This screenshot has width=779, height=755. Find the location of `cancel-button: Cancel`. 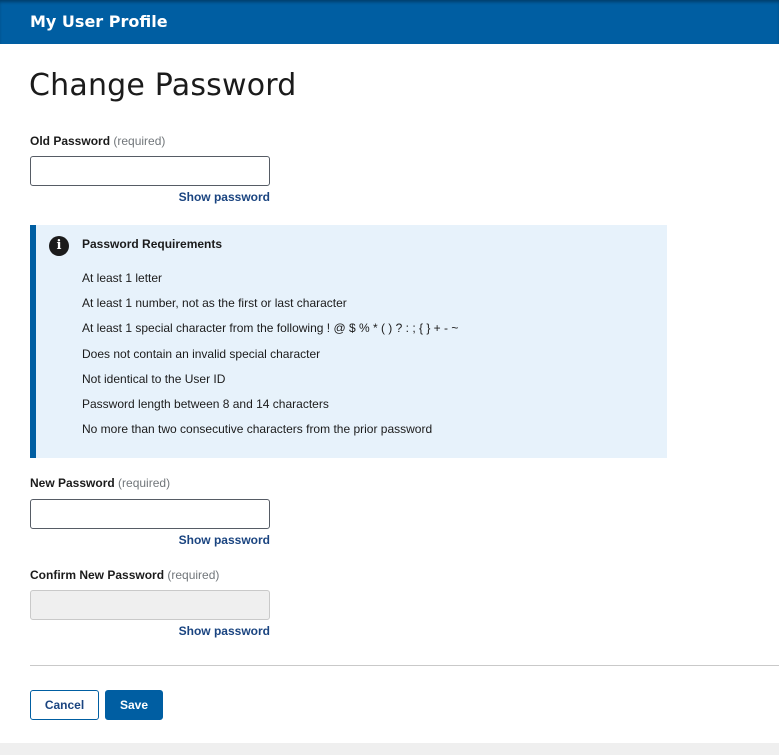

cancel-button: Cancel is located at coordinates (64, 705).